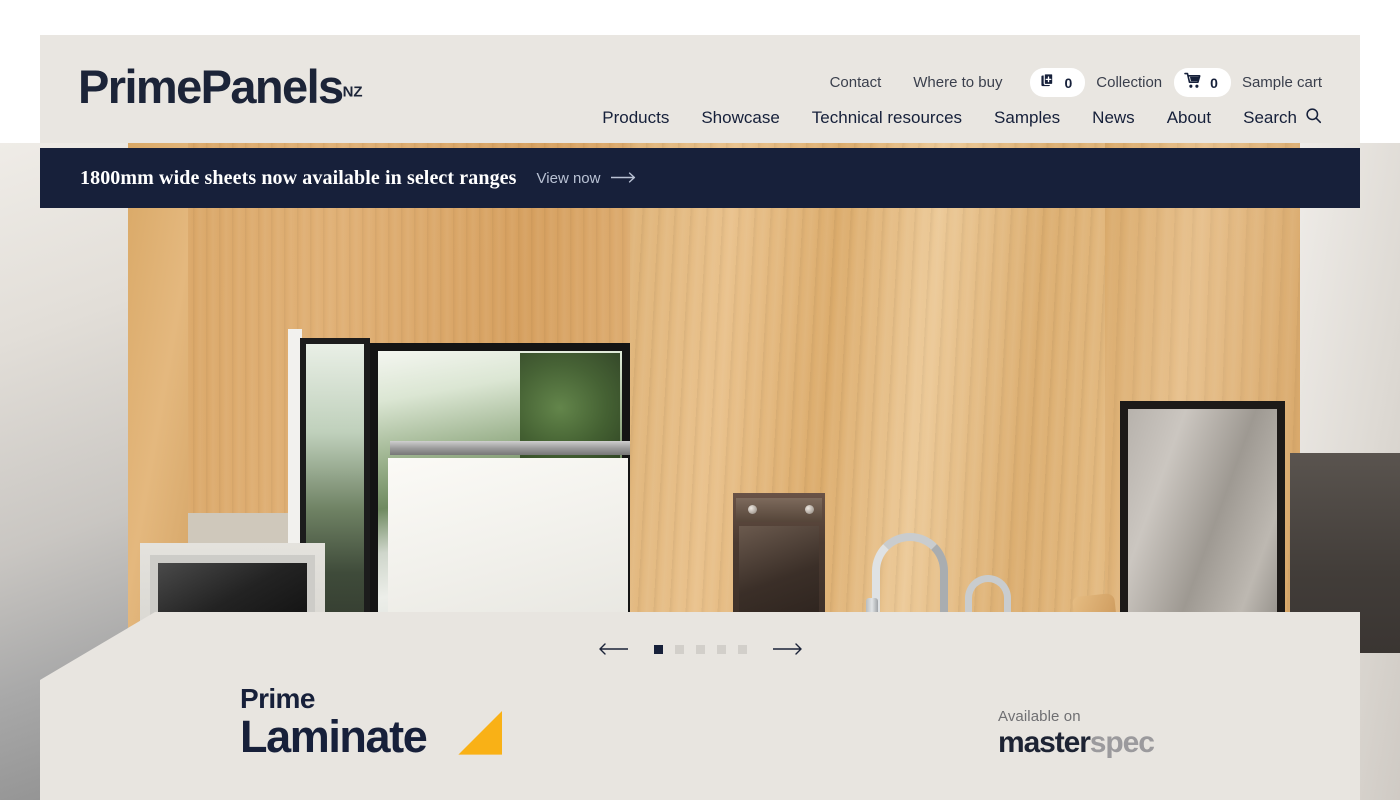 The image size is (1400, 800). I want to click on utility-link-contact: Contact, so click(856, 82).